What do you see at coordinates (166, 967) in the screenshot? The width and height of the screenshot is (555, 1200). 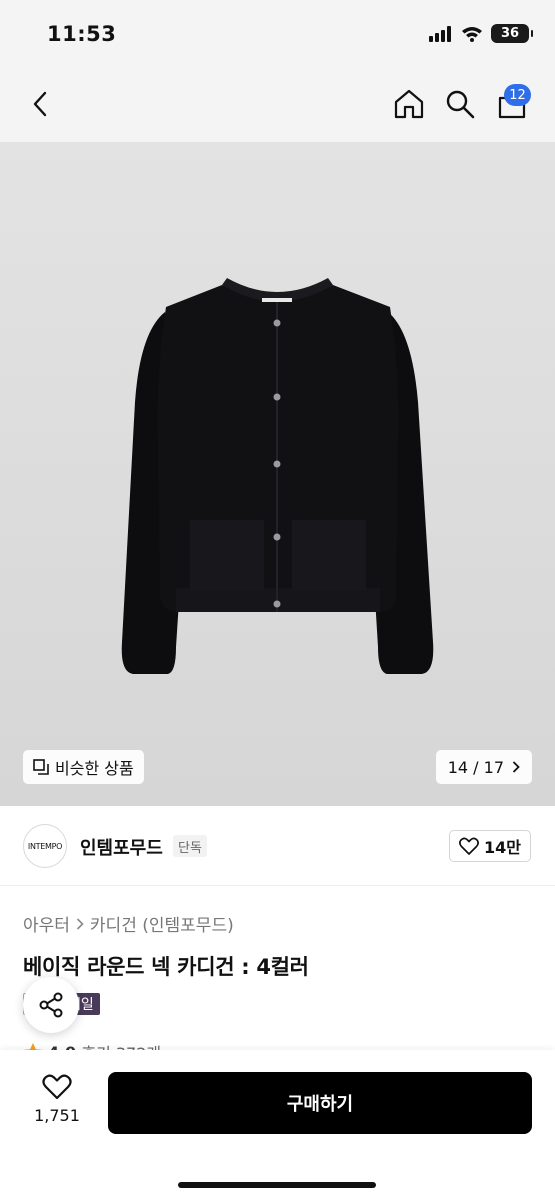 I see `product-title: 베이직 라운드 넥 카디건 : 4컬러` at bounding box center [166, 967].